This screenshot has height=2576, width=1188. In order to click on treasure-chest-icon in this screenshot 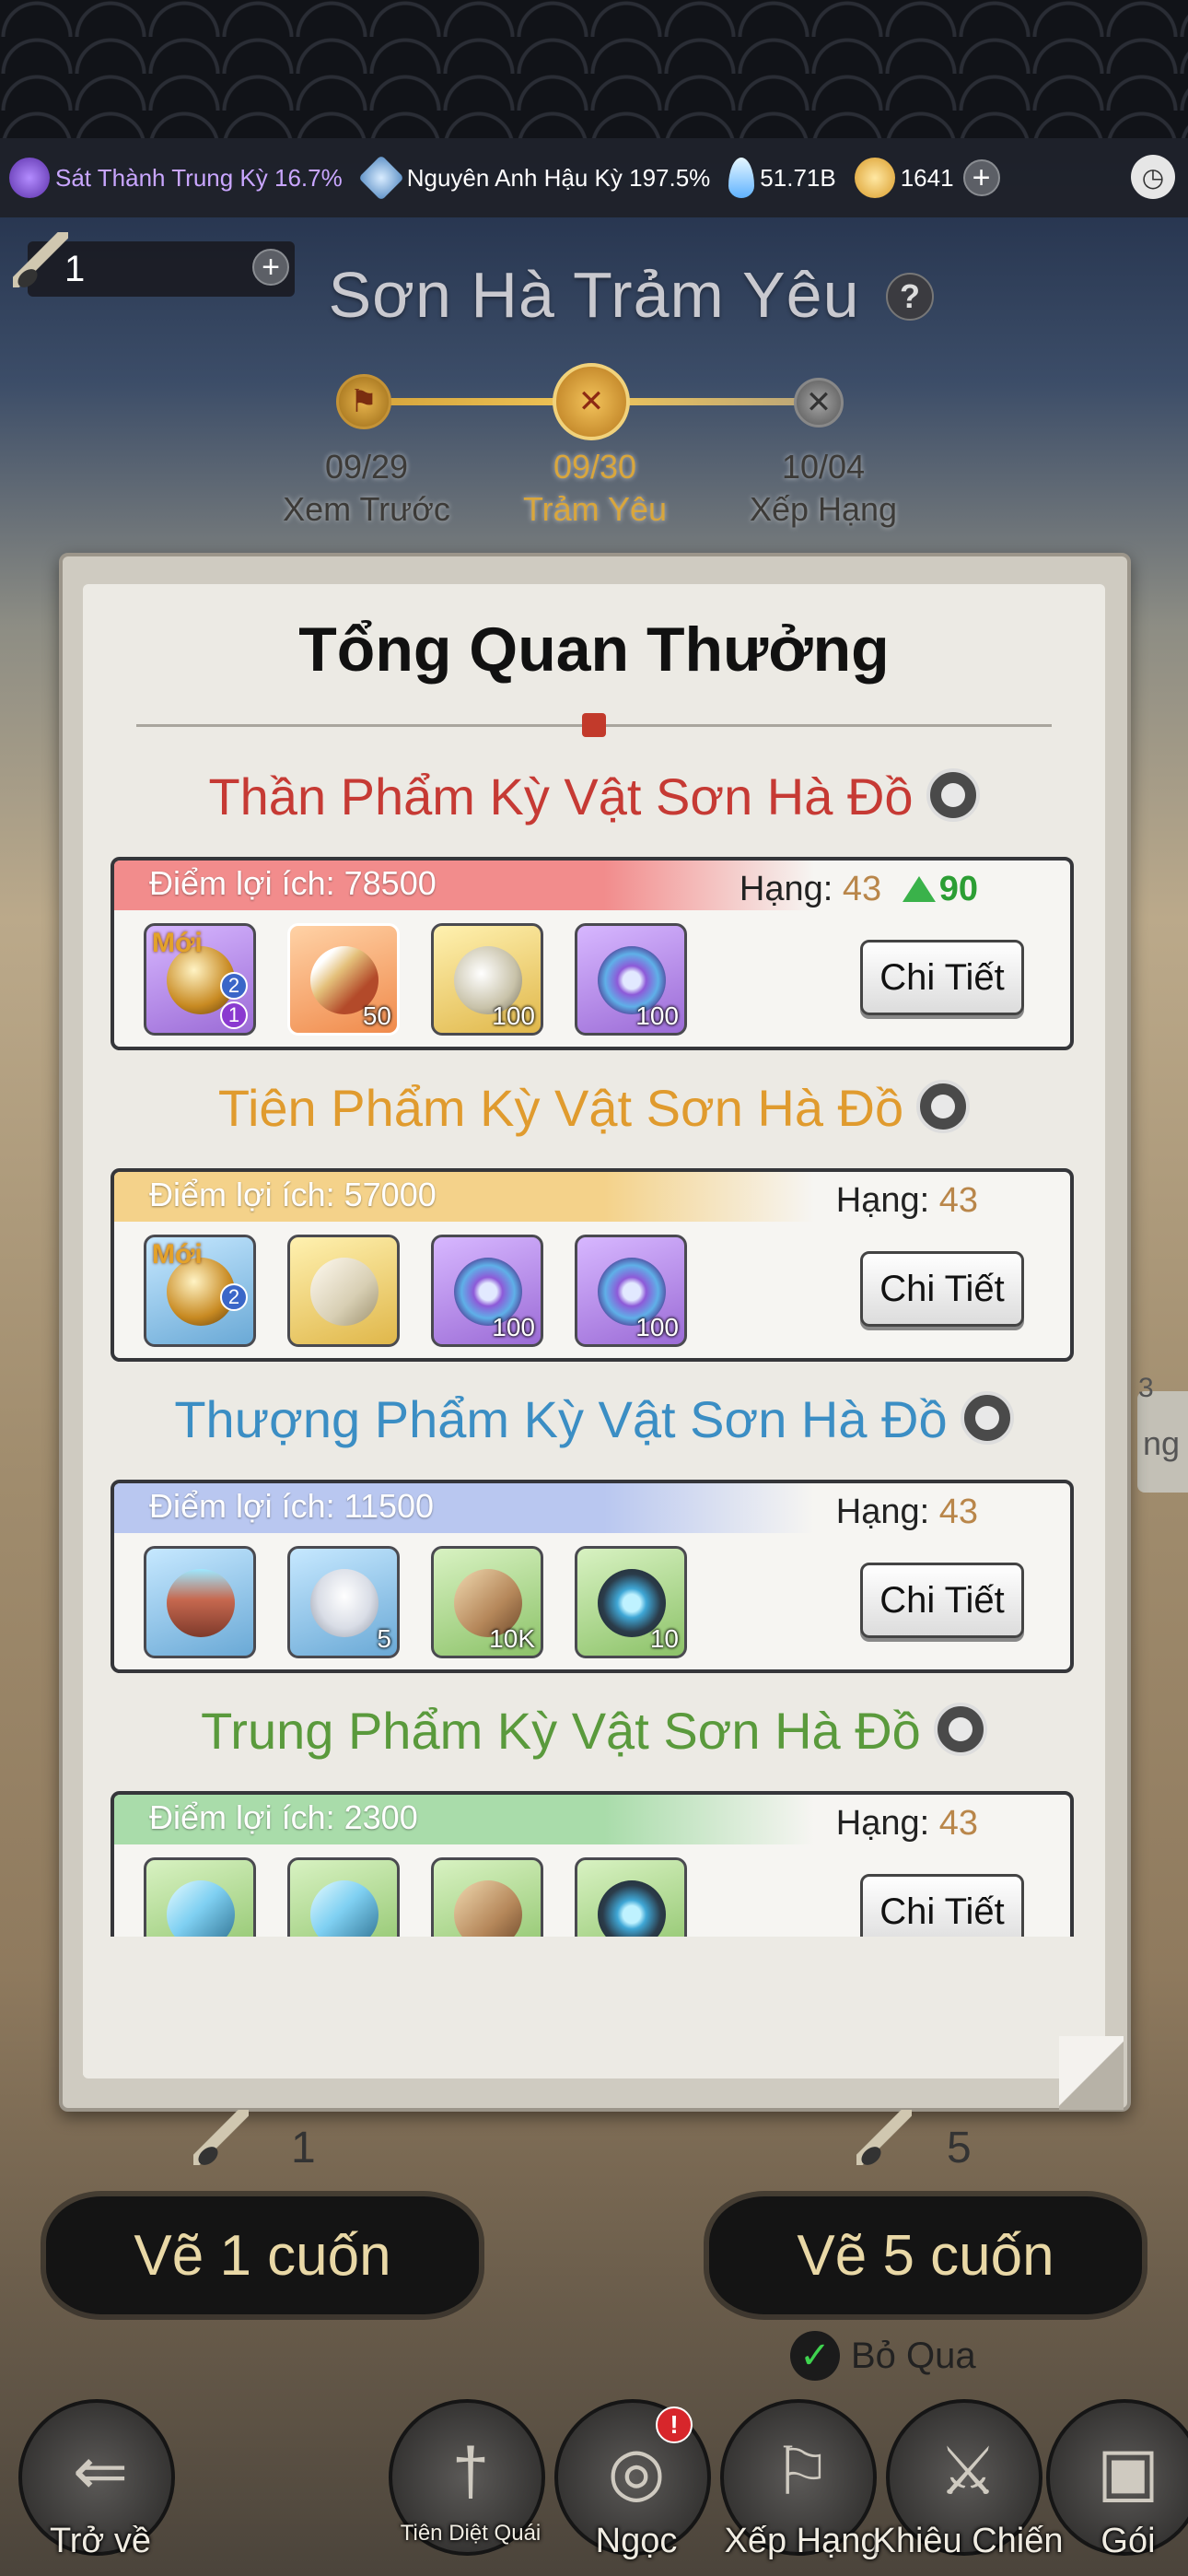, I will do `click(201, 1603)`.